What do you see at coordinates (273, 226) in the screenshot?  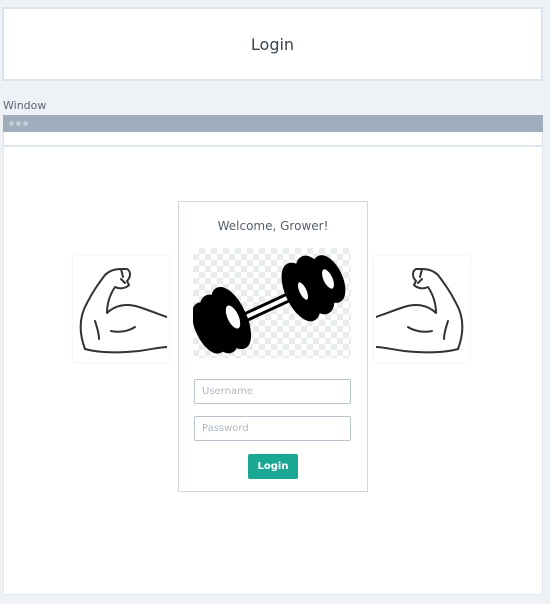 I see `welcome-heading: Welcome, Grower!` at bounding box center [273, 226].